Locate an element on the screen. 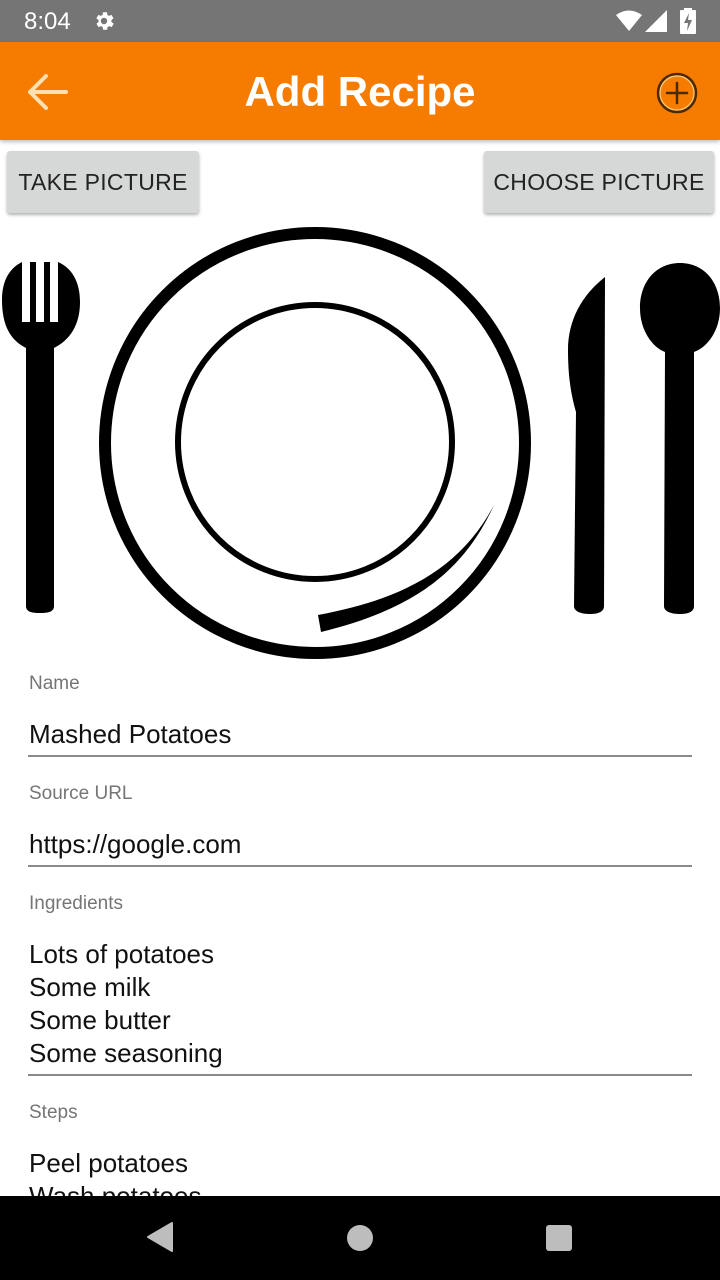  spoon-icon is located at coordinates (680, 438).